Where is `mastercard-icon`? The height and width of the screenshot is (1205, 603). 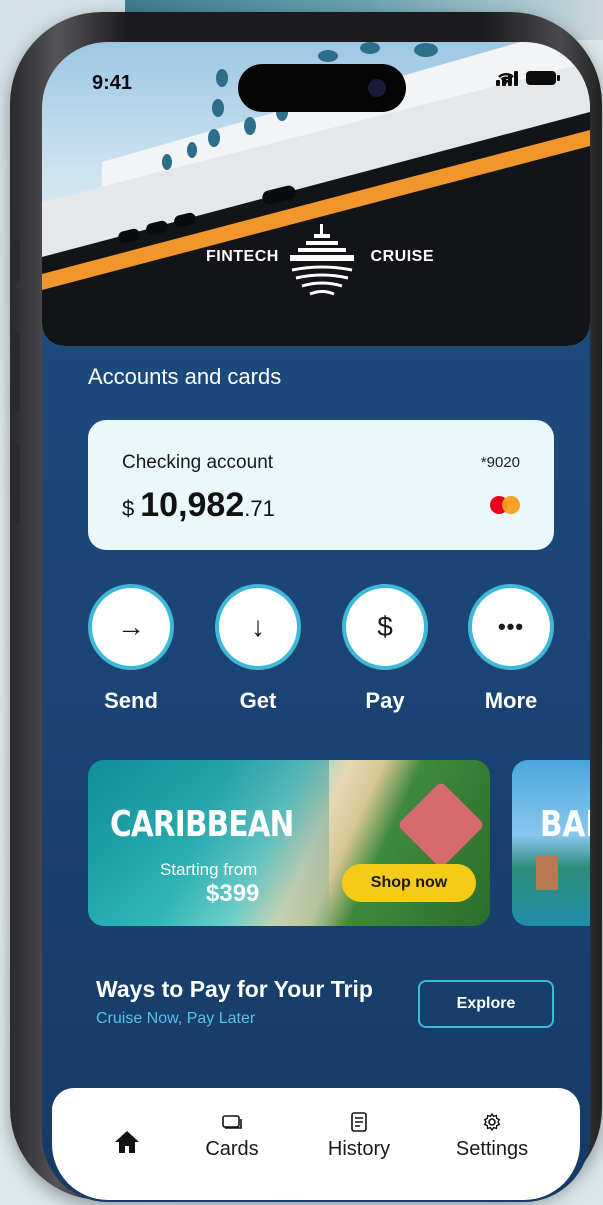 mastercard-icon is located at coordinates (505, 505).